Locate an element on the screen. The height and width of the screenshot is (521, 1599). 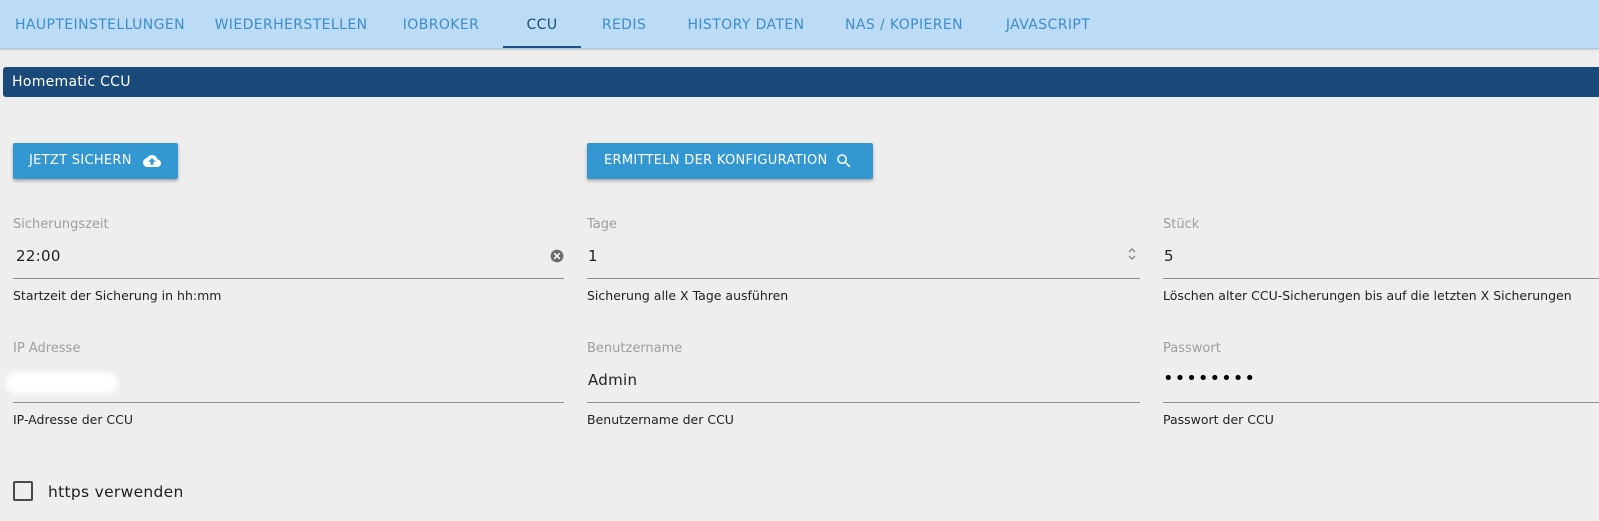
days-underline is located at coordinates (863, 278).